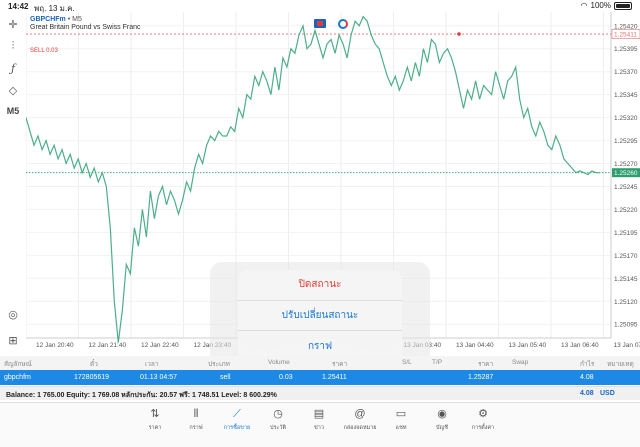 The height and width of the screenshot is (447, 640). What do you see at coordinates (607, 393) in the screenshot?
I see `currency-label: USD` at bounding box center [607, 393].